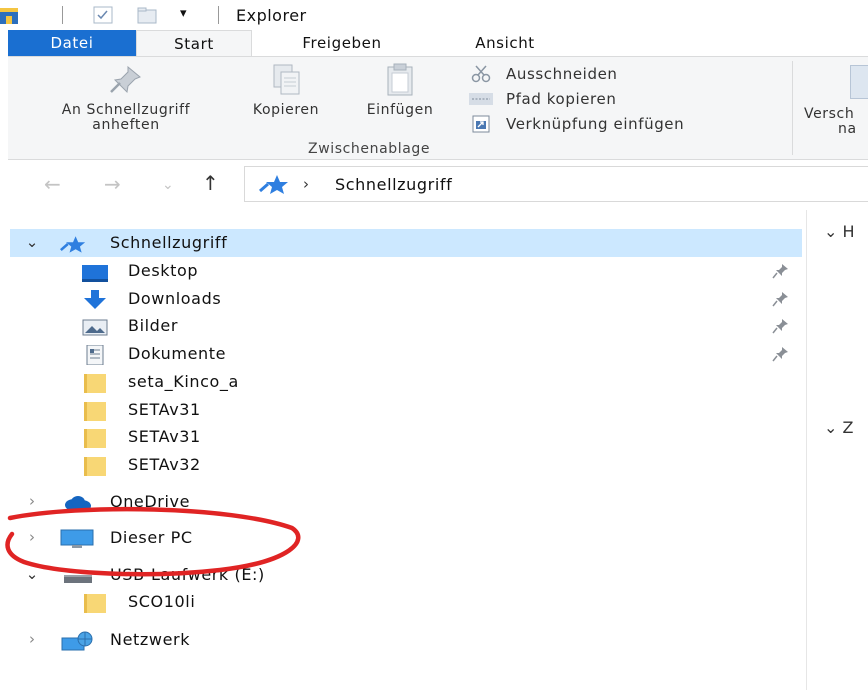  I want to click on paste-shortcut-label: Verknüpfung einfügen, so click(595, 124).